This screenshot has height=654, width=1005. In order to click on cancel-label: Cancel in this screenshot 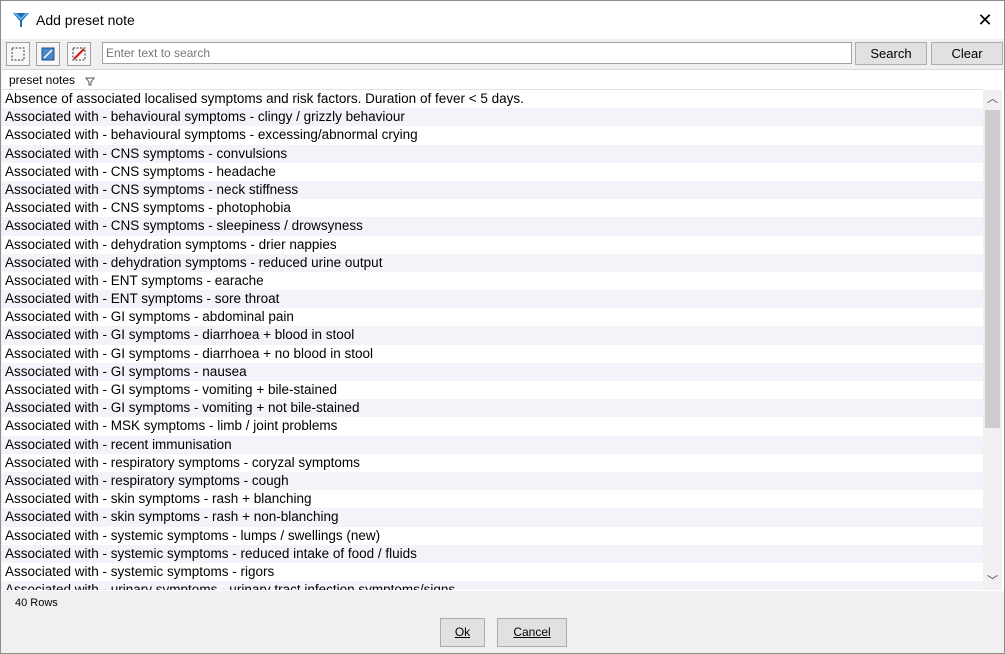, I will do `click(532, 632)`.